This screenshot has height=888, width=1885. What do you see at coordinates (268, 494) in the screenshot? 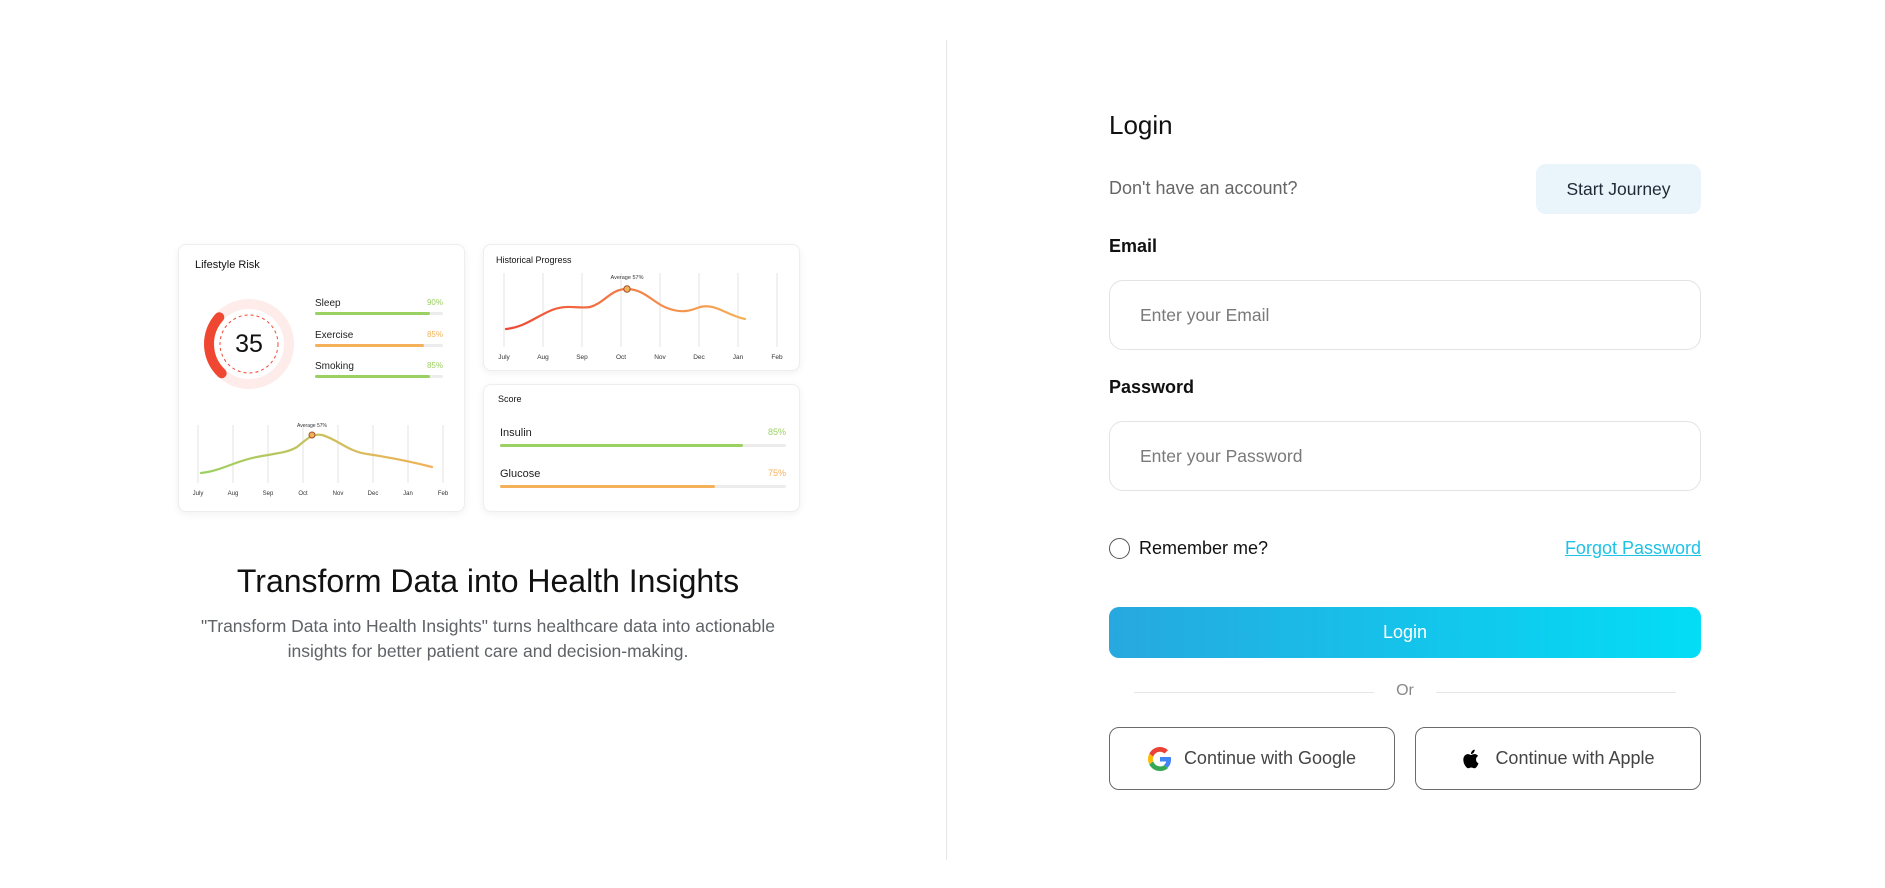
I see `lifestyle-month-2: Sep` at bounding box center [268, 494].